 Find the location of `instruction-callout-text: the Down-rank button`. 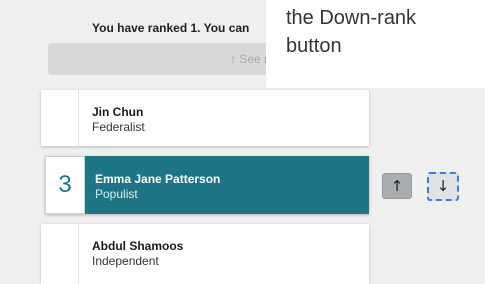

instruction-callout-text: the Down-rank button is located at coordinates (351, 32).